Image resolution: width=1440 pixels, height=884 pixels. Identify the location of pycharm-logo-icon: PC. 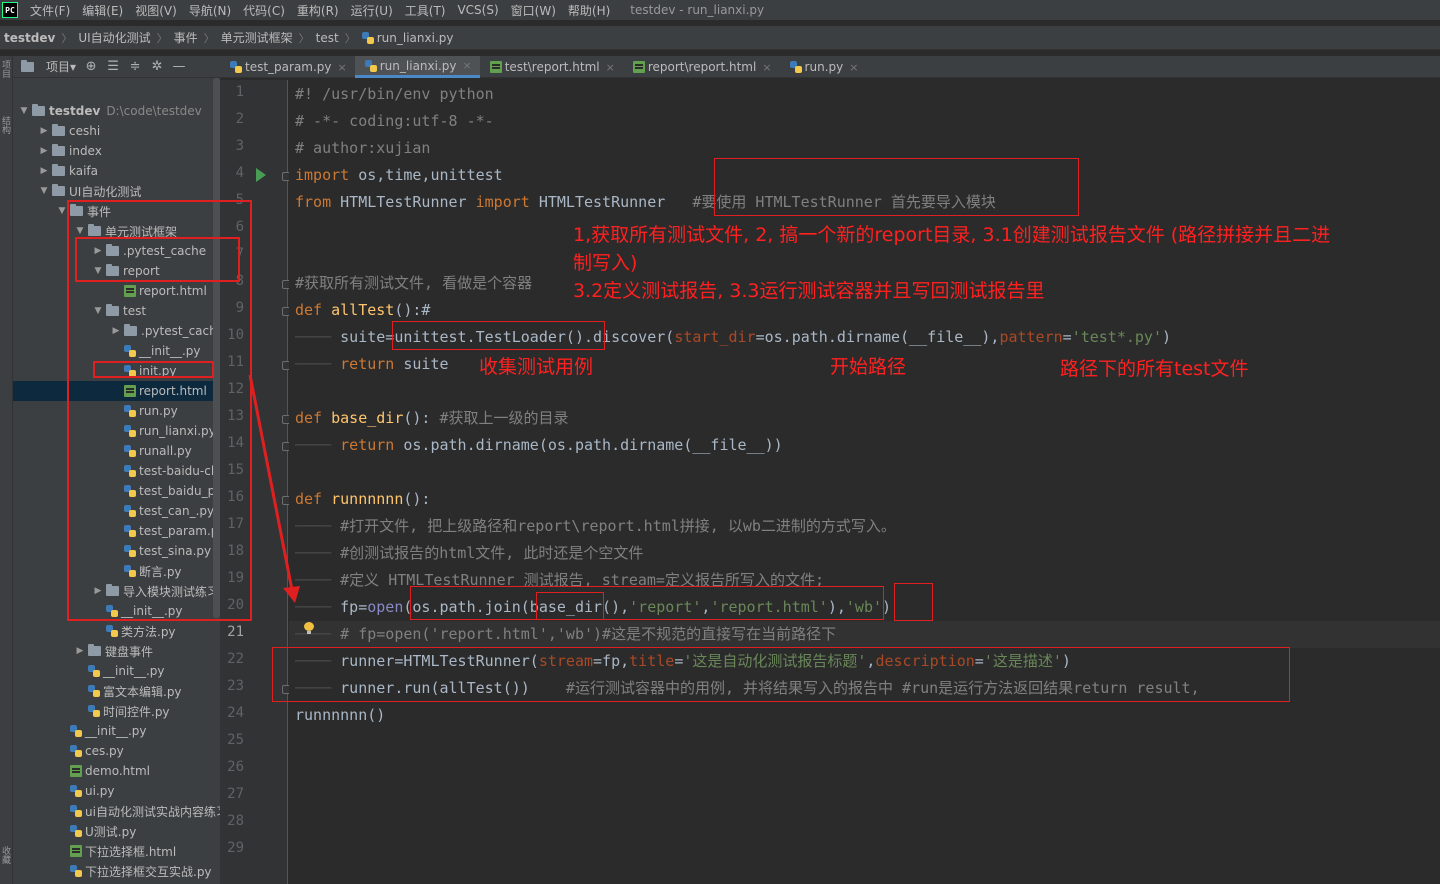
(10, 10).